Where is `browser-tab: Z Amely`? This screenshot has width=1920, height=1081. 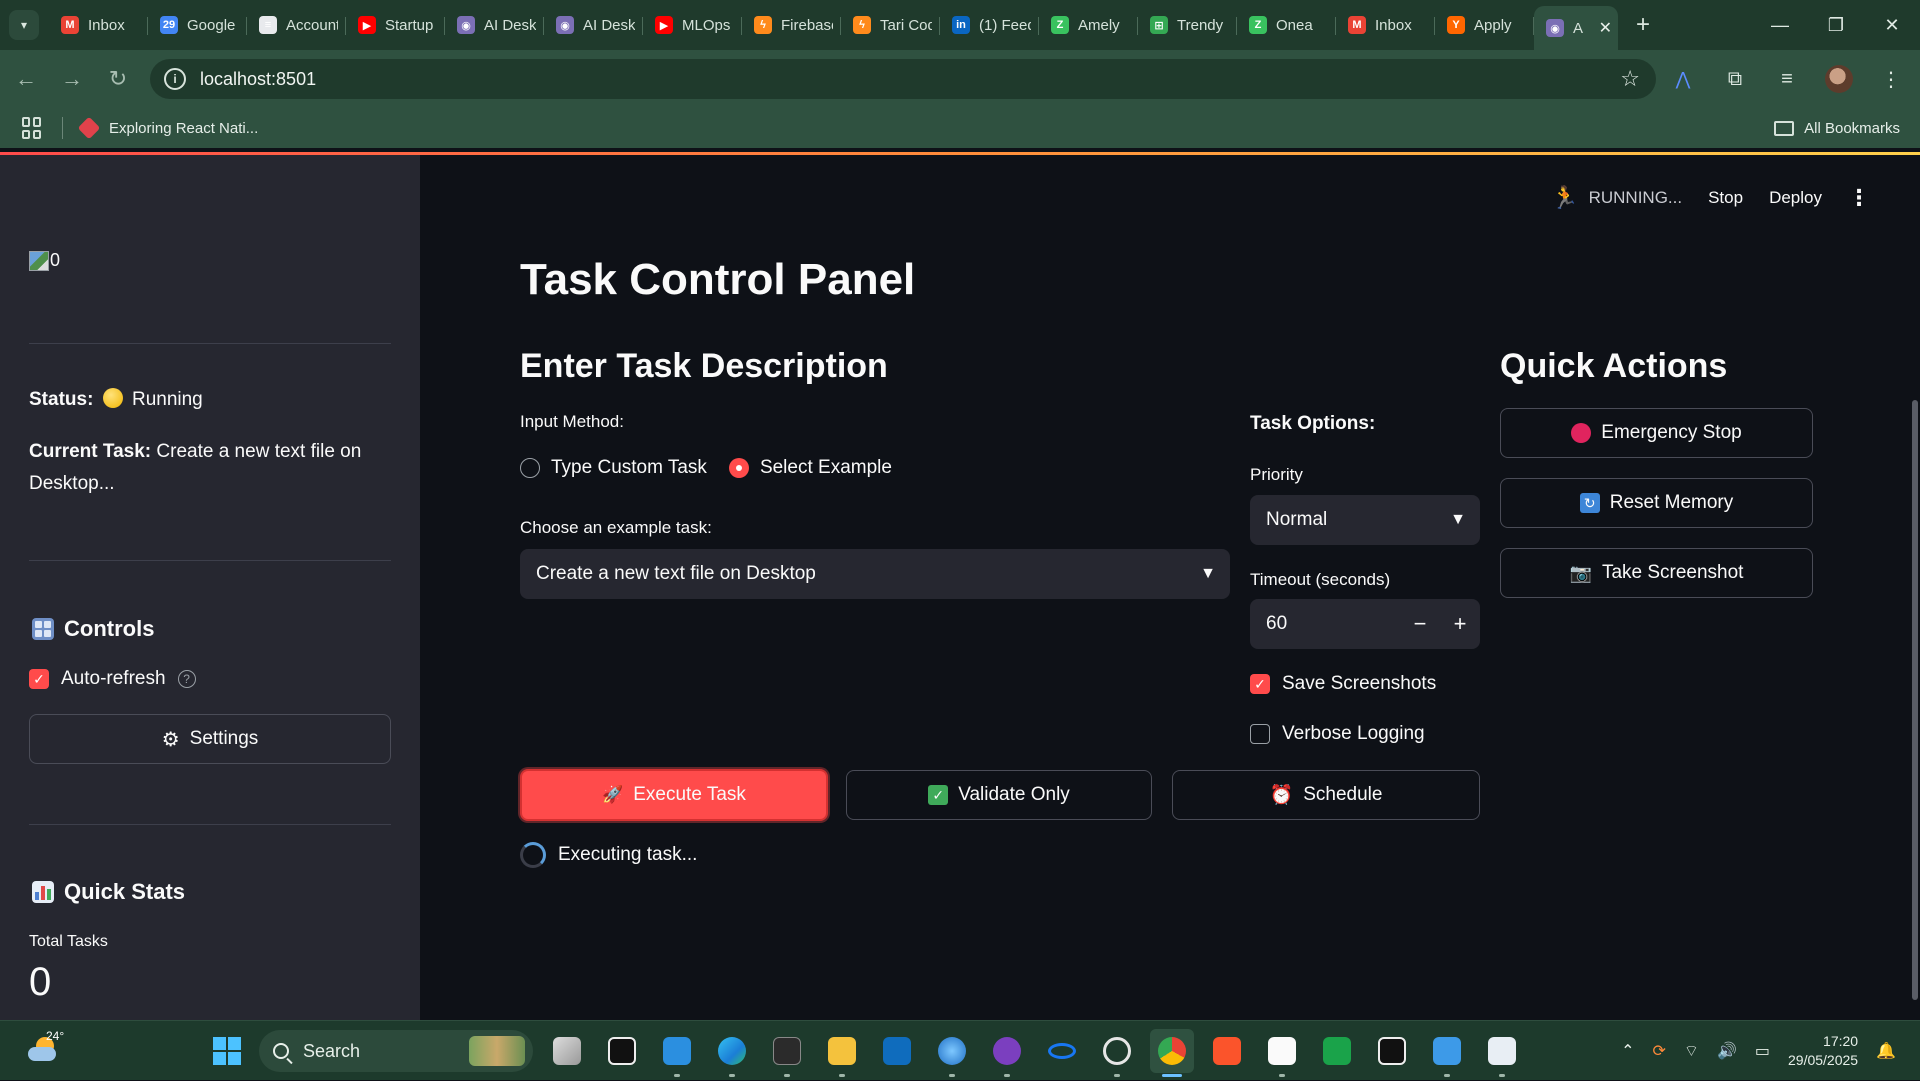
browser-tab: Z Amely is located at coordinates (1088, 25).